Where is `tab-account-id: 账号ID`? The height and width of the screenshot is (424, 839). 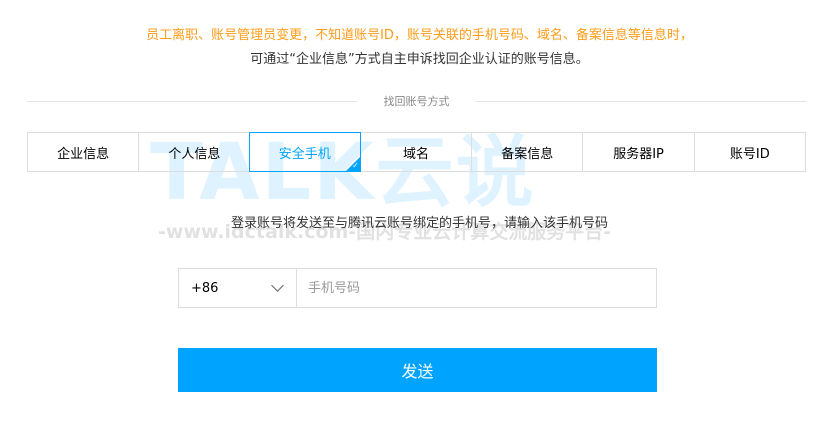 tab-account-id: 账号ID is located at coordinates (749, 152).